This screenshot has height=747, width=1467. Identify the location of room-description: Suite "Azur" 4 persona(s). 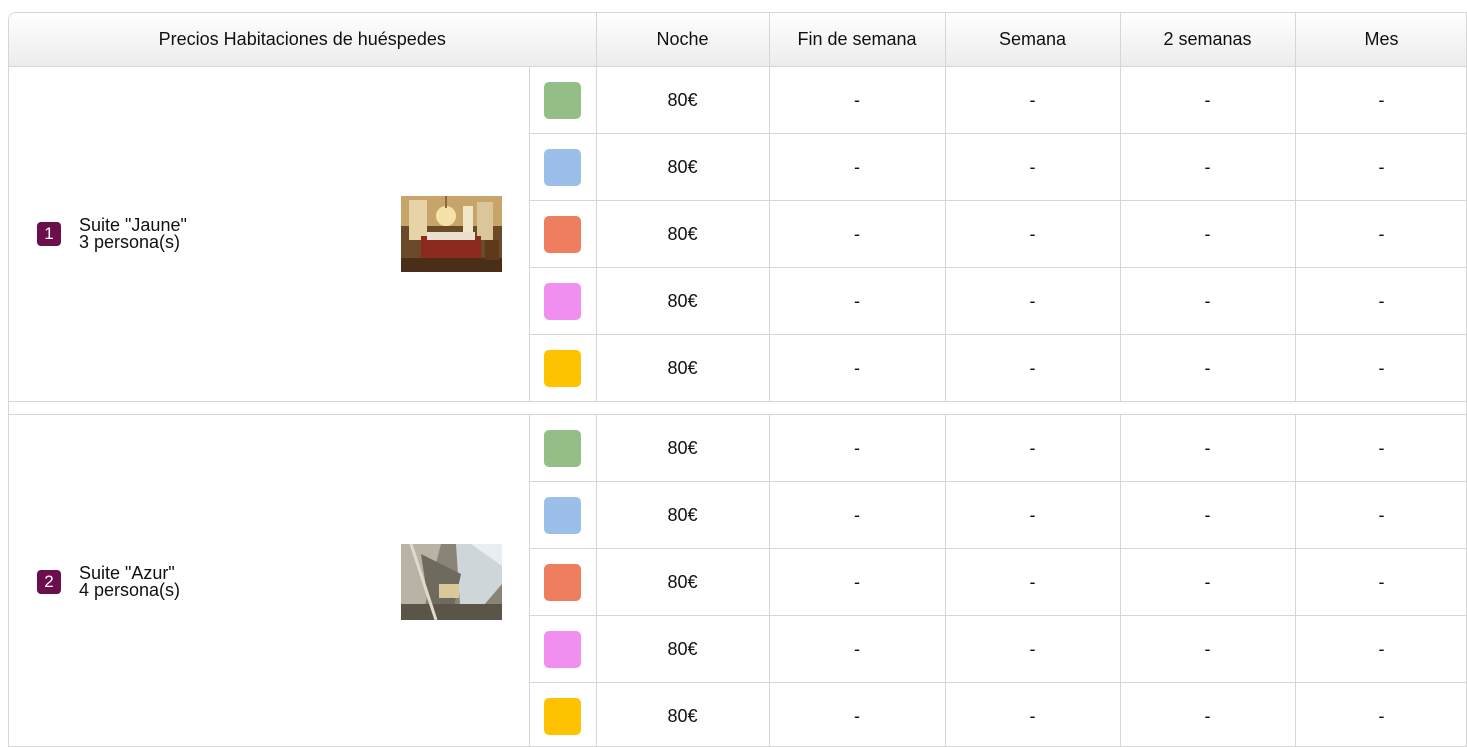
(130, 582).